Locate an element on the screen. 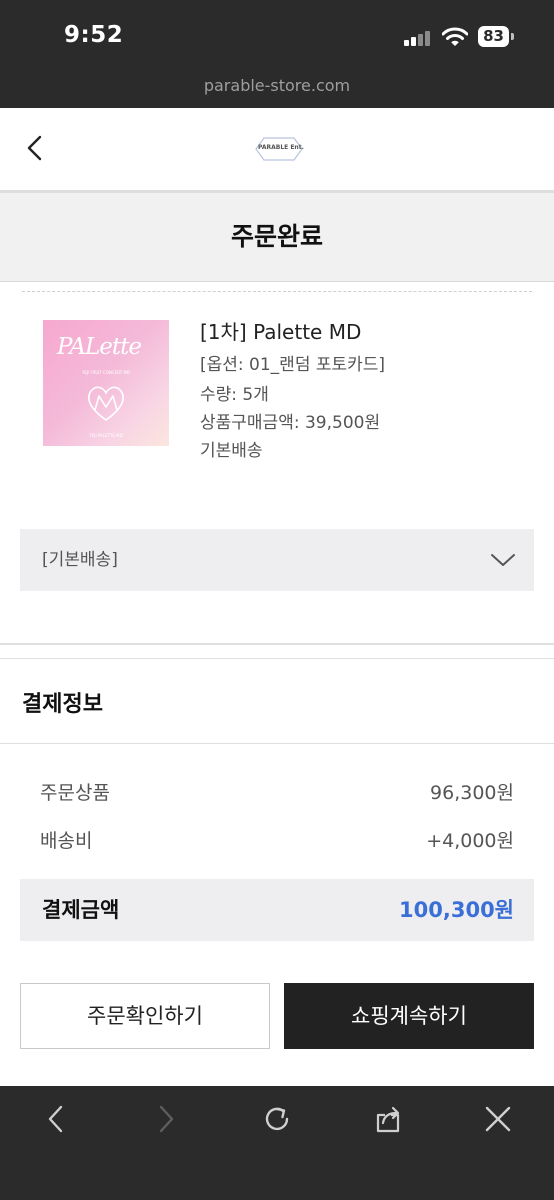 The width and height of the screenshot is (554, 1200). title-band: 주문완료 is located at coordinates (277, 237).